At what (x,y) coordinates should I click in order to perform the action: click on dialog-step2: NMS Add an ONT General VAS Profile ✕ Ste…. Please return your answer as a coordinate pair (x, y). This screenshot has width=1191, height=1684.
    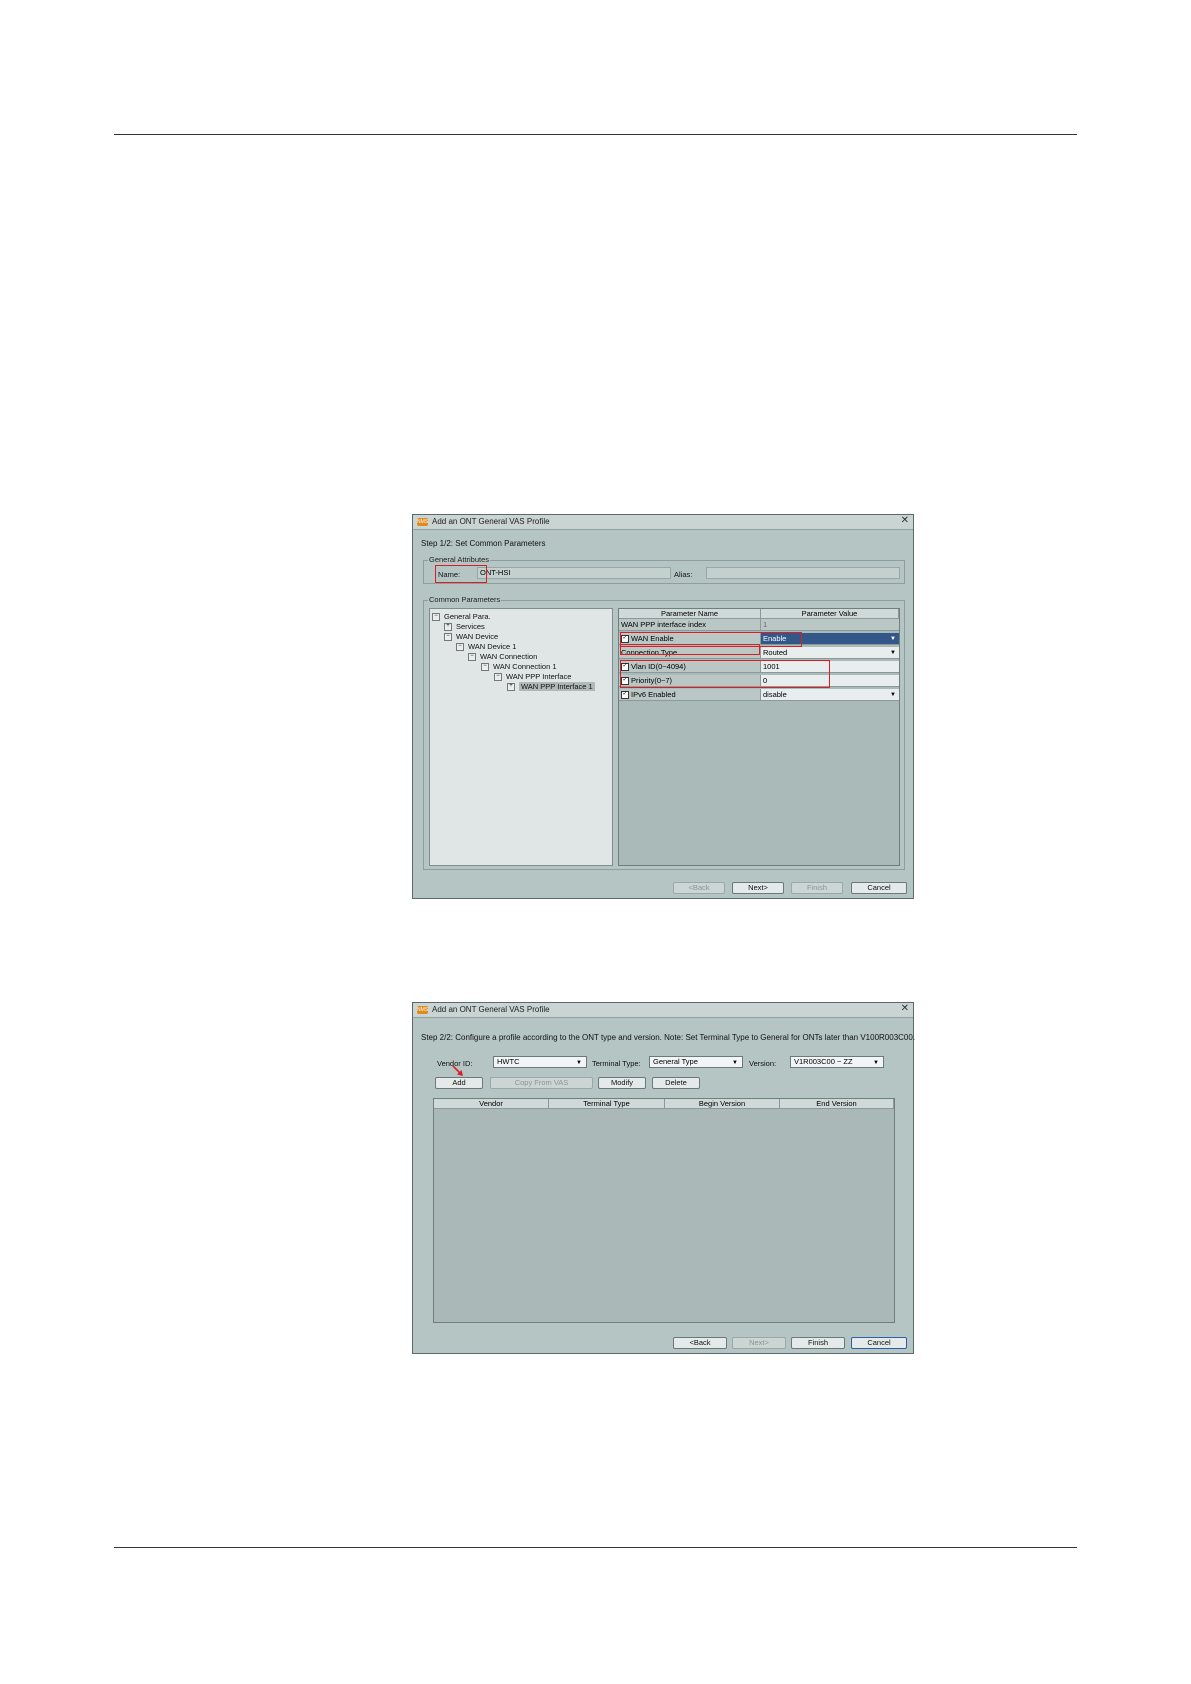
    Looking at the image, I should click on (664, 1178).